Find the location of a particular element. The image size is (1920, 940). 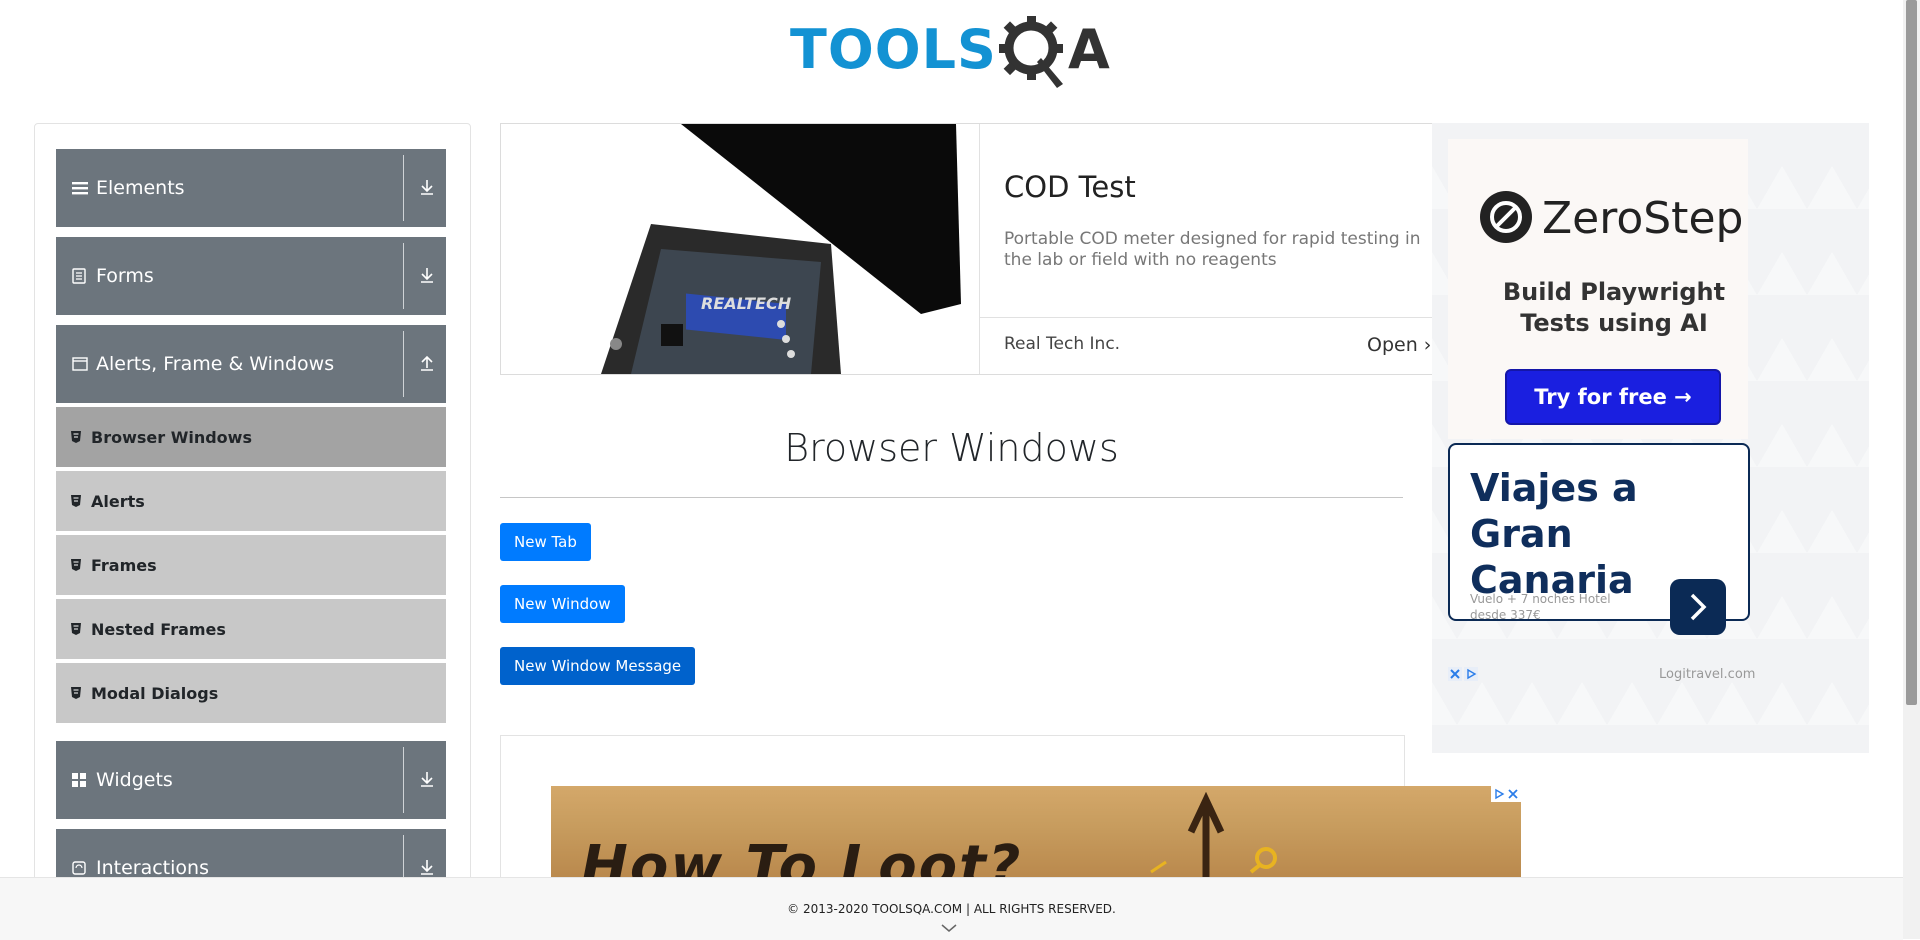

sidebar-group-label: Alerts, Frame & Windows is located at coordinates (215, 364).